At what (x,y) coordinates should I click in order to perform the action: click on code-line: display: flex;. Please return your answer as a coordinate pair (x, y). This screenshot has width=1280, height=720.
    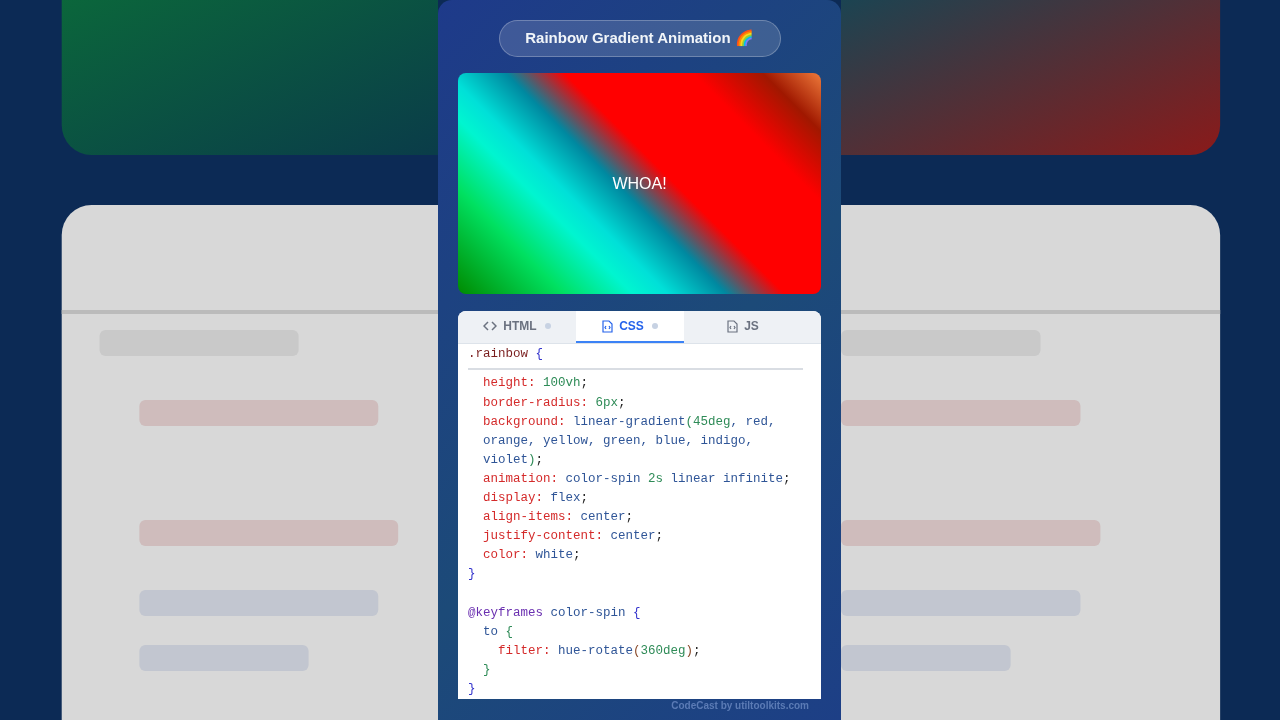
    Looking at the image, I should click on (536, 498).